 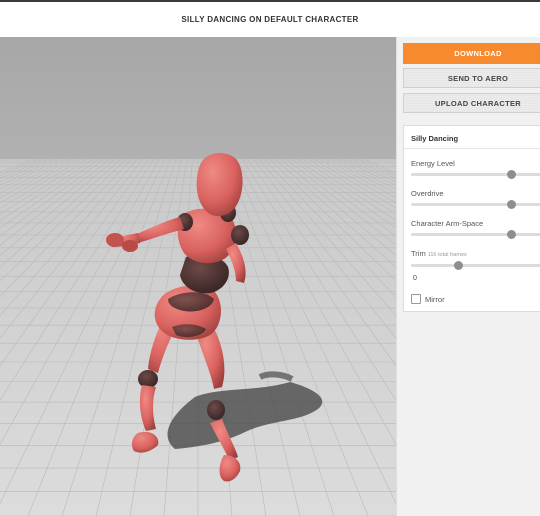 What do you see at coordinates (471, 53) in the screenshot?
I see `download-button: DOWNLOAD` at bounding box center [471, 53].